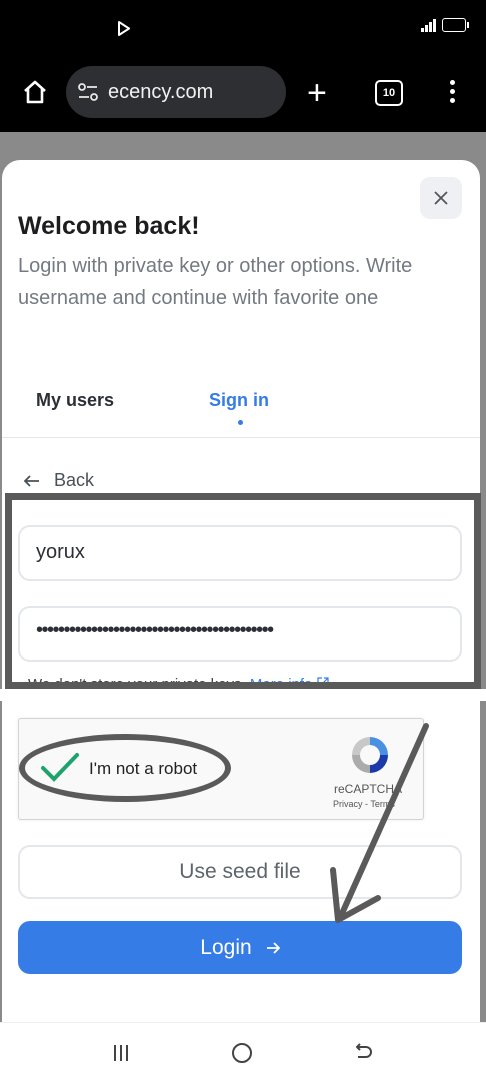 The height and width of the screenshot is (1081, 486). I want to click on recaptcha-logo-icon, so click(370, 755).